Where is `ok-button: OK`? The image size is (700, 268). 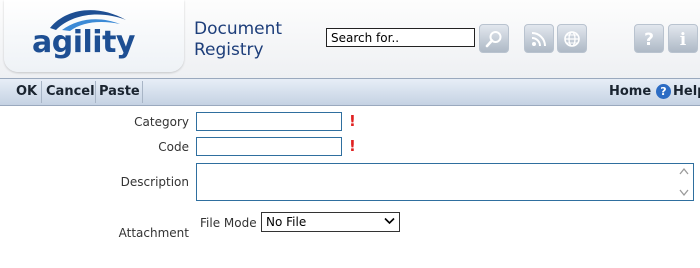
ok-button: OK is located at coordinates (26, 92).